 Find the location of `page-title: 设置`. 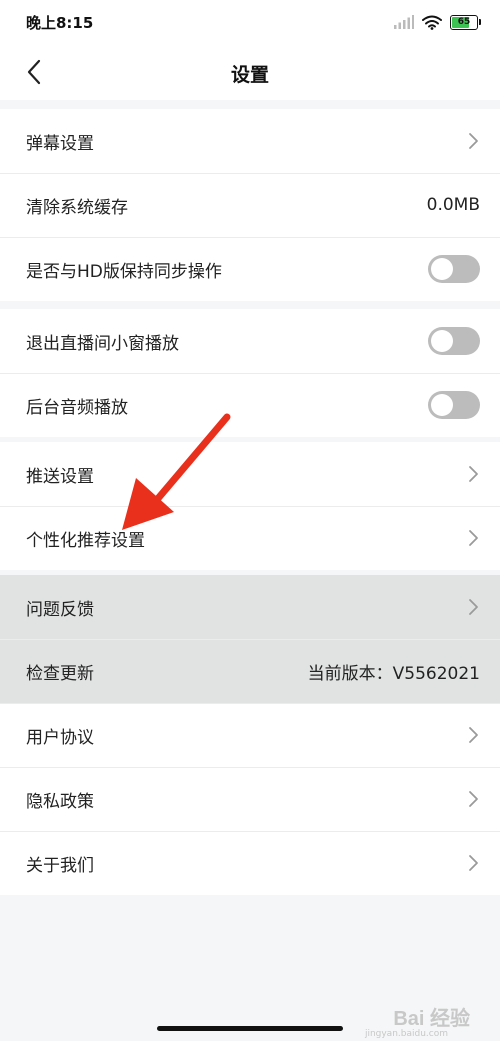

page-title: 设置 is located at coordinates (249, 75).